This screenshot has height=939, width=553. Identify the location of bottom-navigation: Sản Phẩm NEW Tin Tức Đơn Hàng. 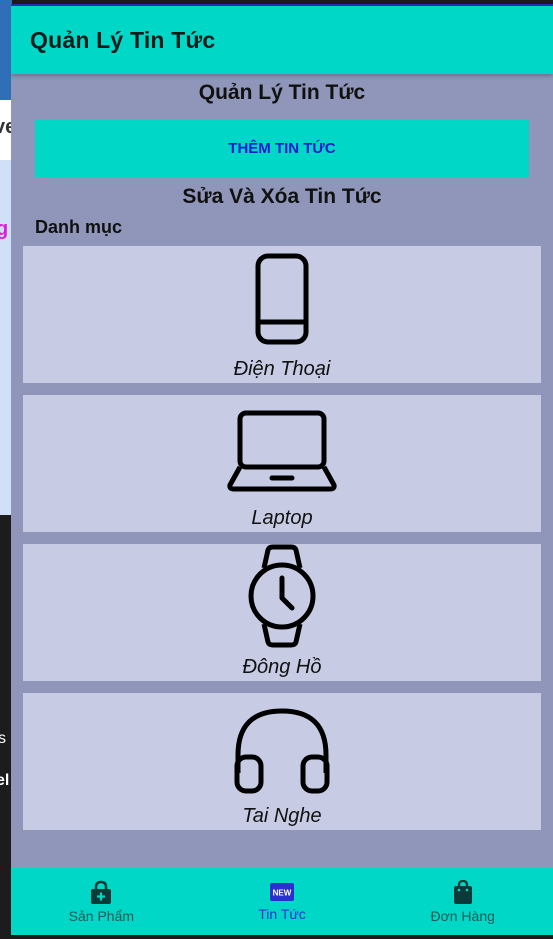
(282, 901).